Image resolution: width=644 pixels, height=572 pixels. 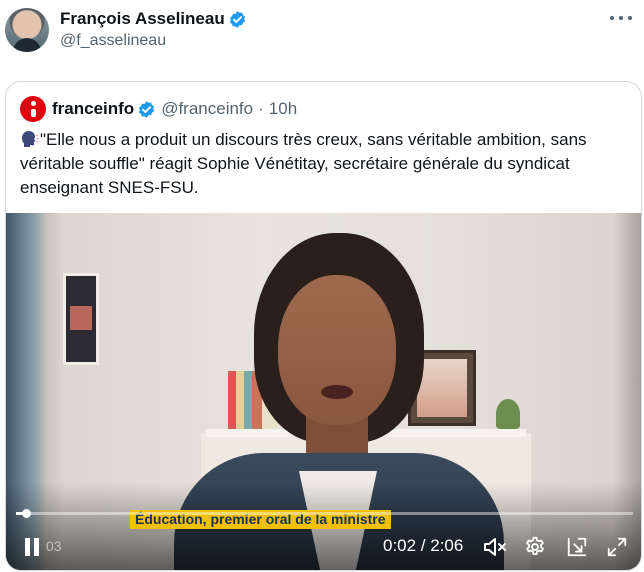 I want to click on gear-icon, so click(x=535, y=545).